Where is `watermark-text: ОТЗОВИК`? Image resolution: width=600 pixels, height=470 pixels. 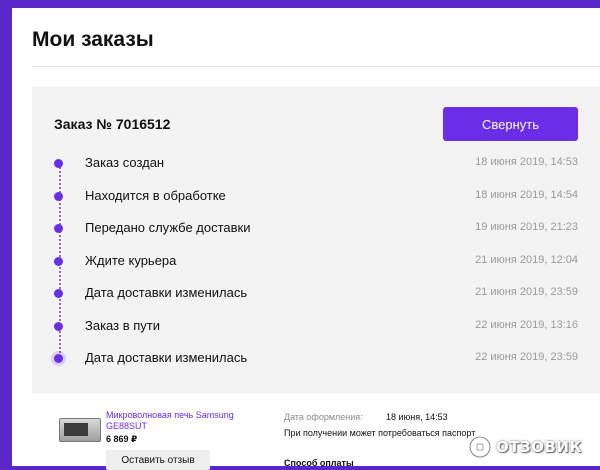 watermark-text: ОТЗОВИК is located at coordinates (539, 447).